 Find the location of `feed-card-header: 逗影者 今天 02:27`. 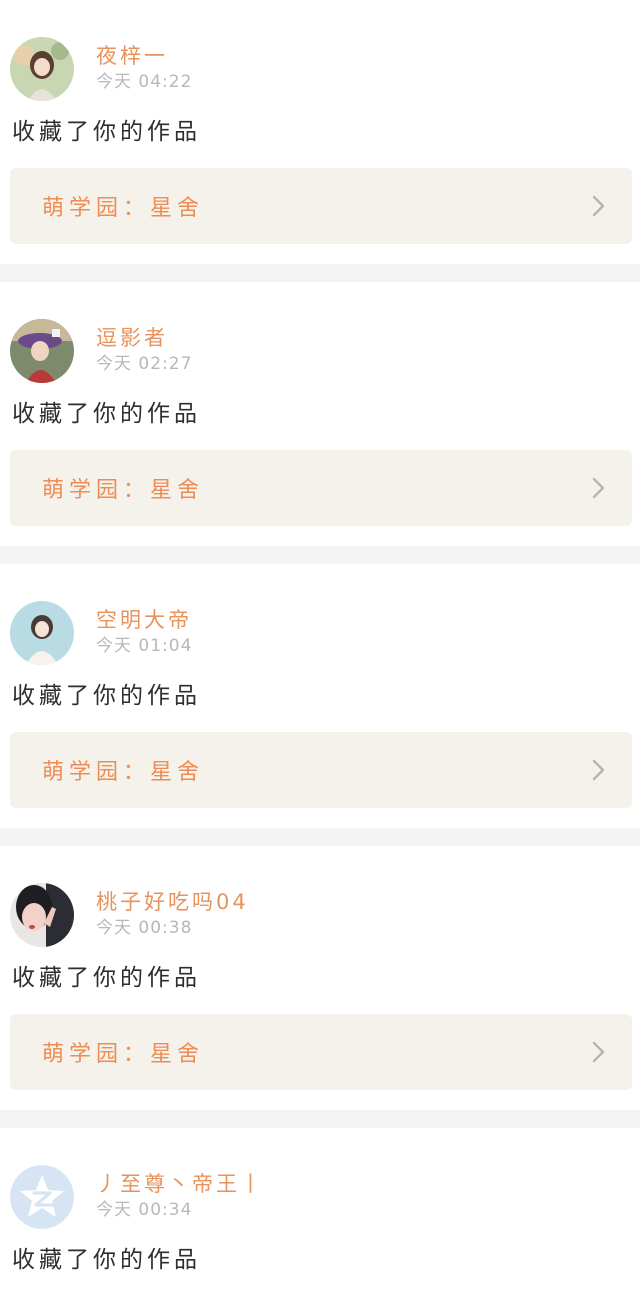

feed-card-header: 逗影者 今天 02:27 is located at coordinates (321, 351).